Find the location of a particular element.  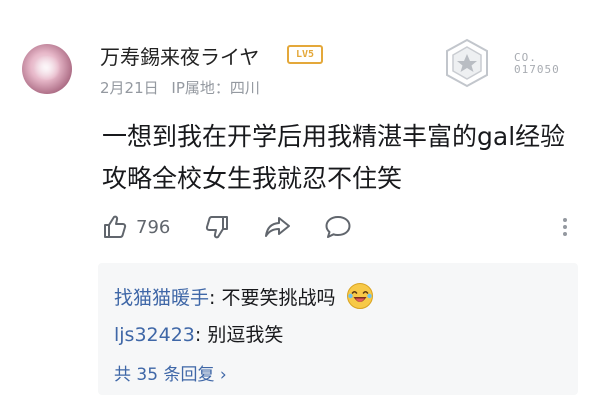

dislike-button is located at coordinates (217, 227).